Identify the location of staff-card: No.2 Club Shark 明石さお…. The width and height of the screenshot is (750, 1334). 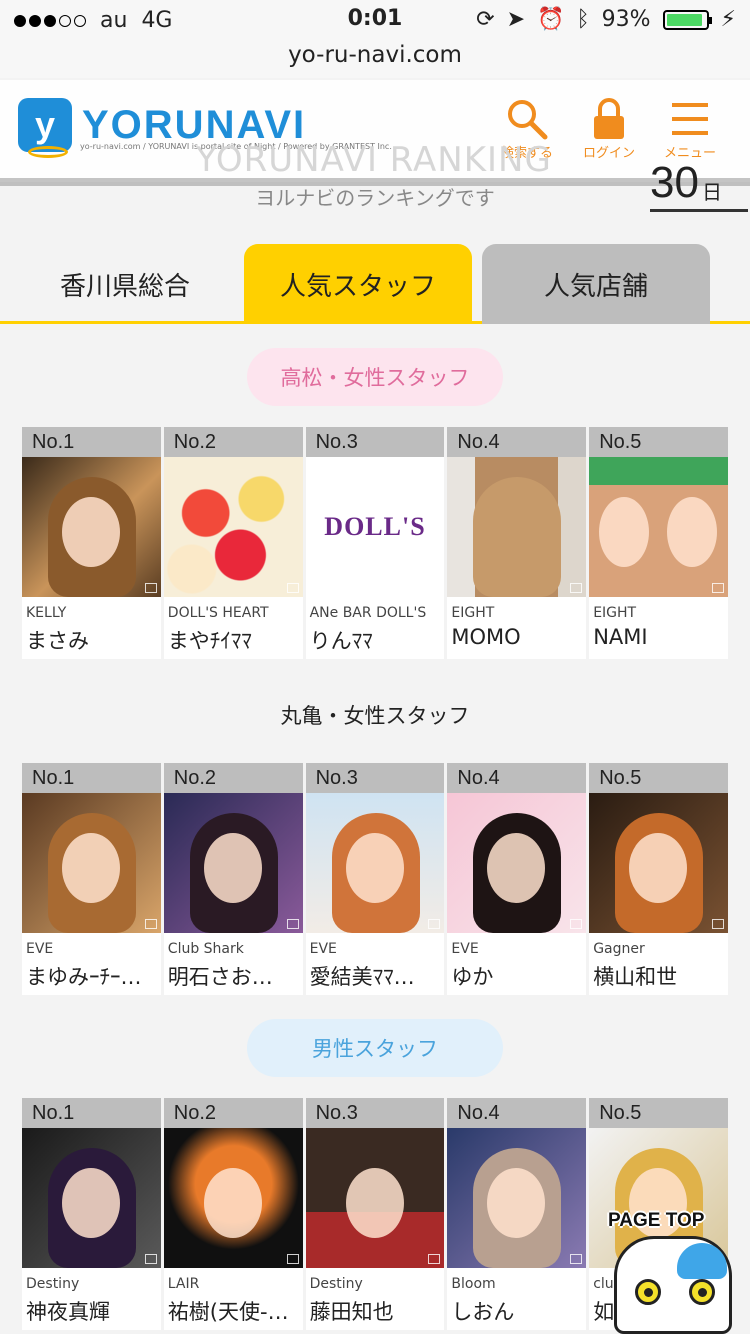
(233, 879).